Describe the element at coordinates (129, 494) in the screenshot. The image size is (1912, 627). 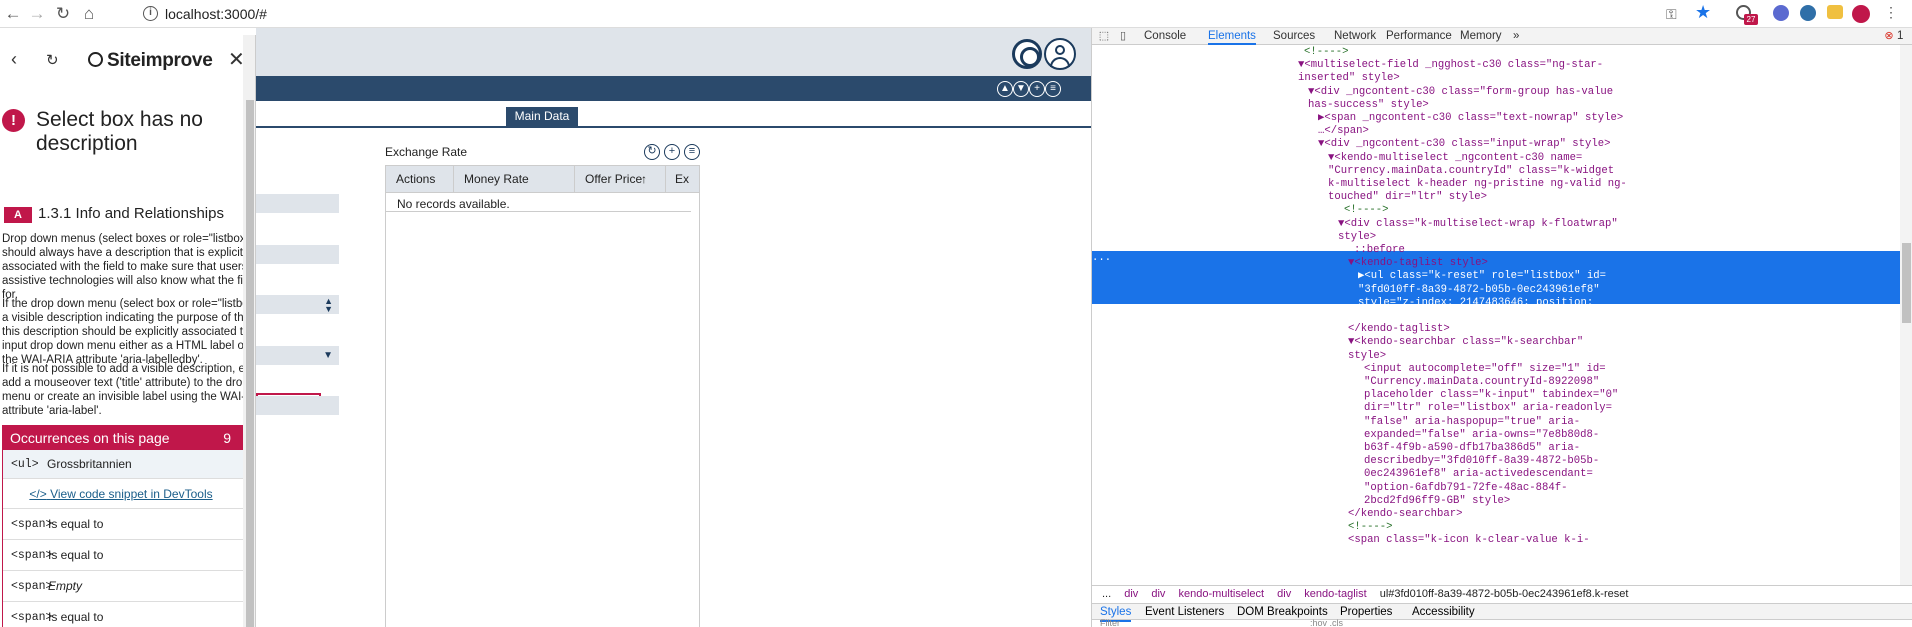
I see `view-snippet-link: </> View code snippet in DevTools` at that location.